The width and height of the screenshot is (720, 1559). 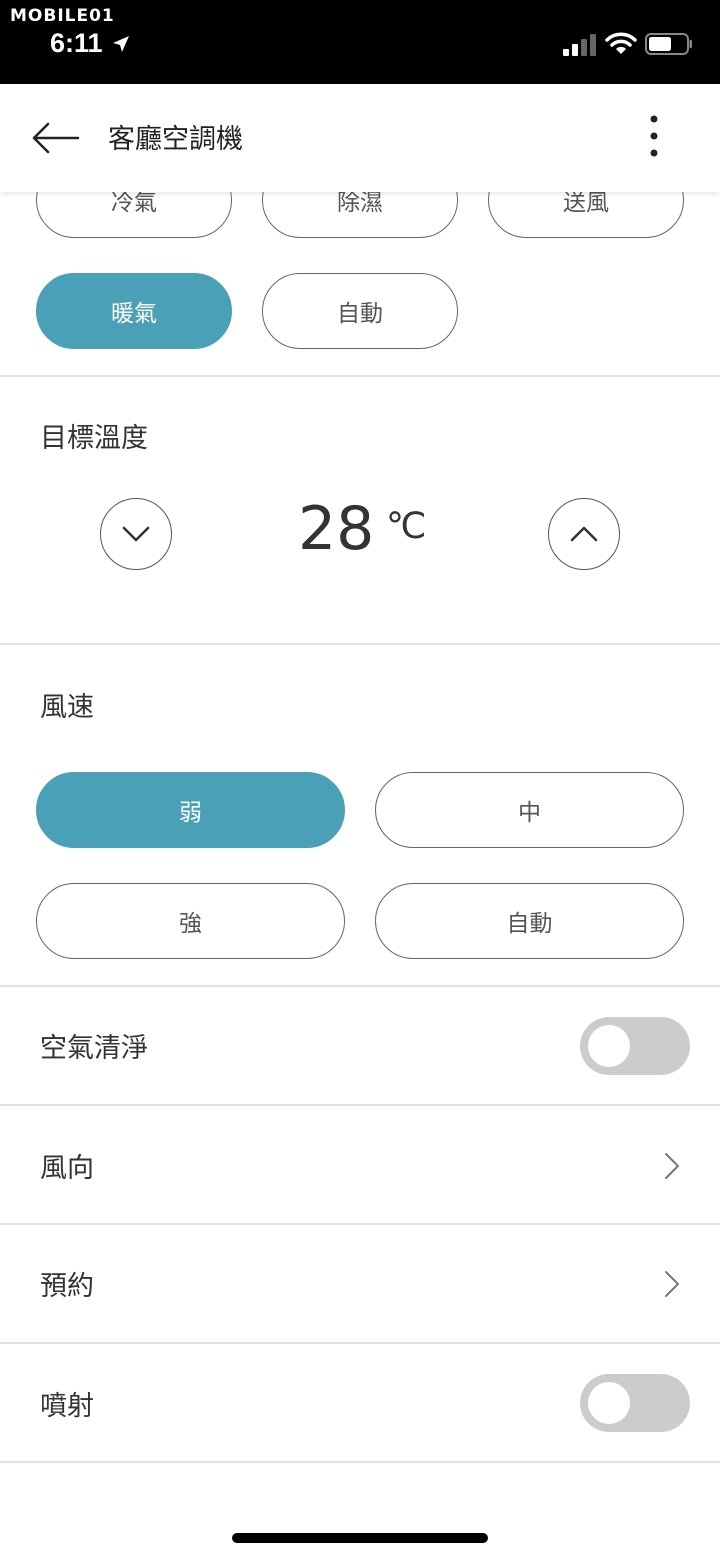 What do you see at coordinates (190, 921) in the screenshot?
I see `fan-high-button: 強` at bounding box center [190, 921].